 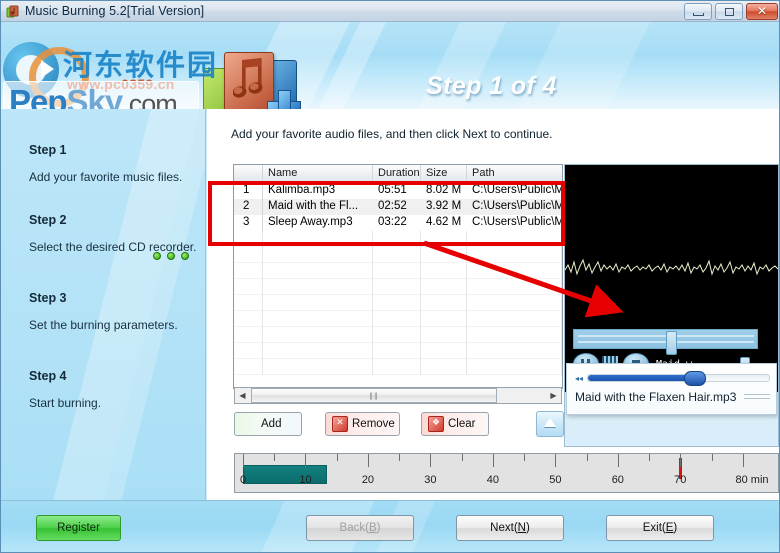 What do you see at coordinates (280, 444) in the screenshot?
I see `add-button: Add` at bounding box center [280, 444].